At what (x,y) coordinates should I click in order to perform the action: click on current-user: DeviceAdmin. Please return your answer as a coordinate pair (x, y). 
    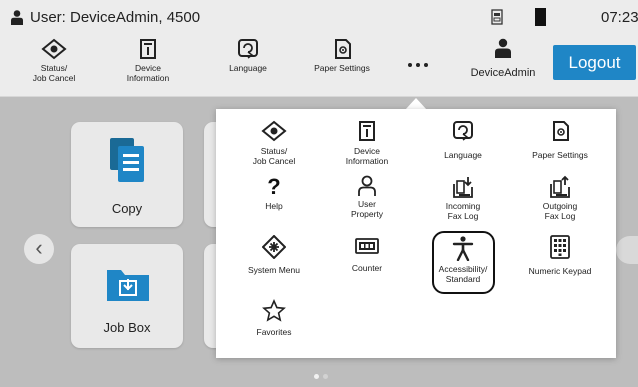
    Looking at the image, I should click on (503, 58).